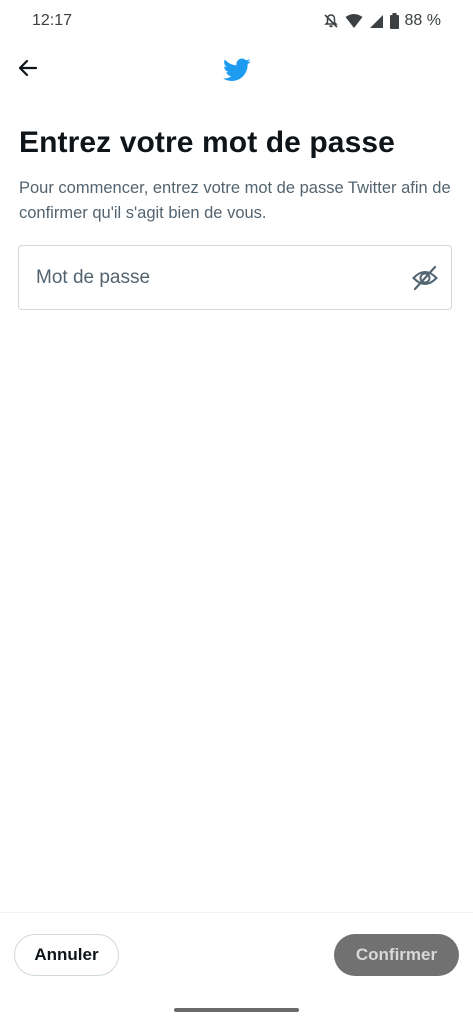 The height and width of the screenshot is (1024, 473). I want to click on bottom-divider, so click(236, 912).